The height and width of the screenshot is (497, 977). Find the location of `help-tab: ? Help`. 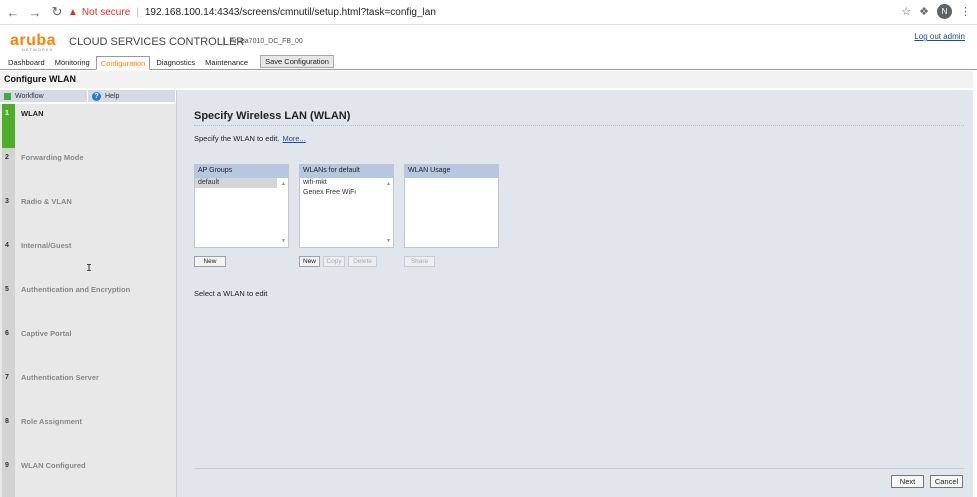

help-tab: ? Help is located at coordinates (132, 96).